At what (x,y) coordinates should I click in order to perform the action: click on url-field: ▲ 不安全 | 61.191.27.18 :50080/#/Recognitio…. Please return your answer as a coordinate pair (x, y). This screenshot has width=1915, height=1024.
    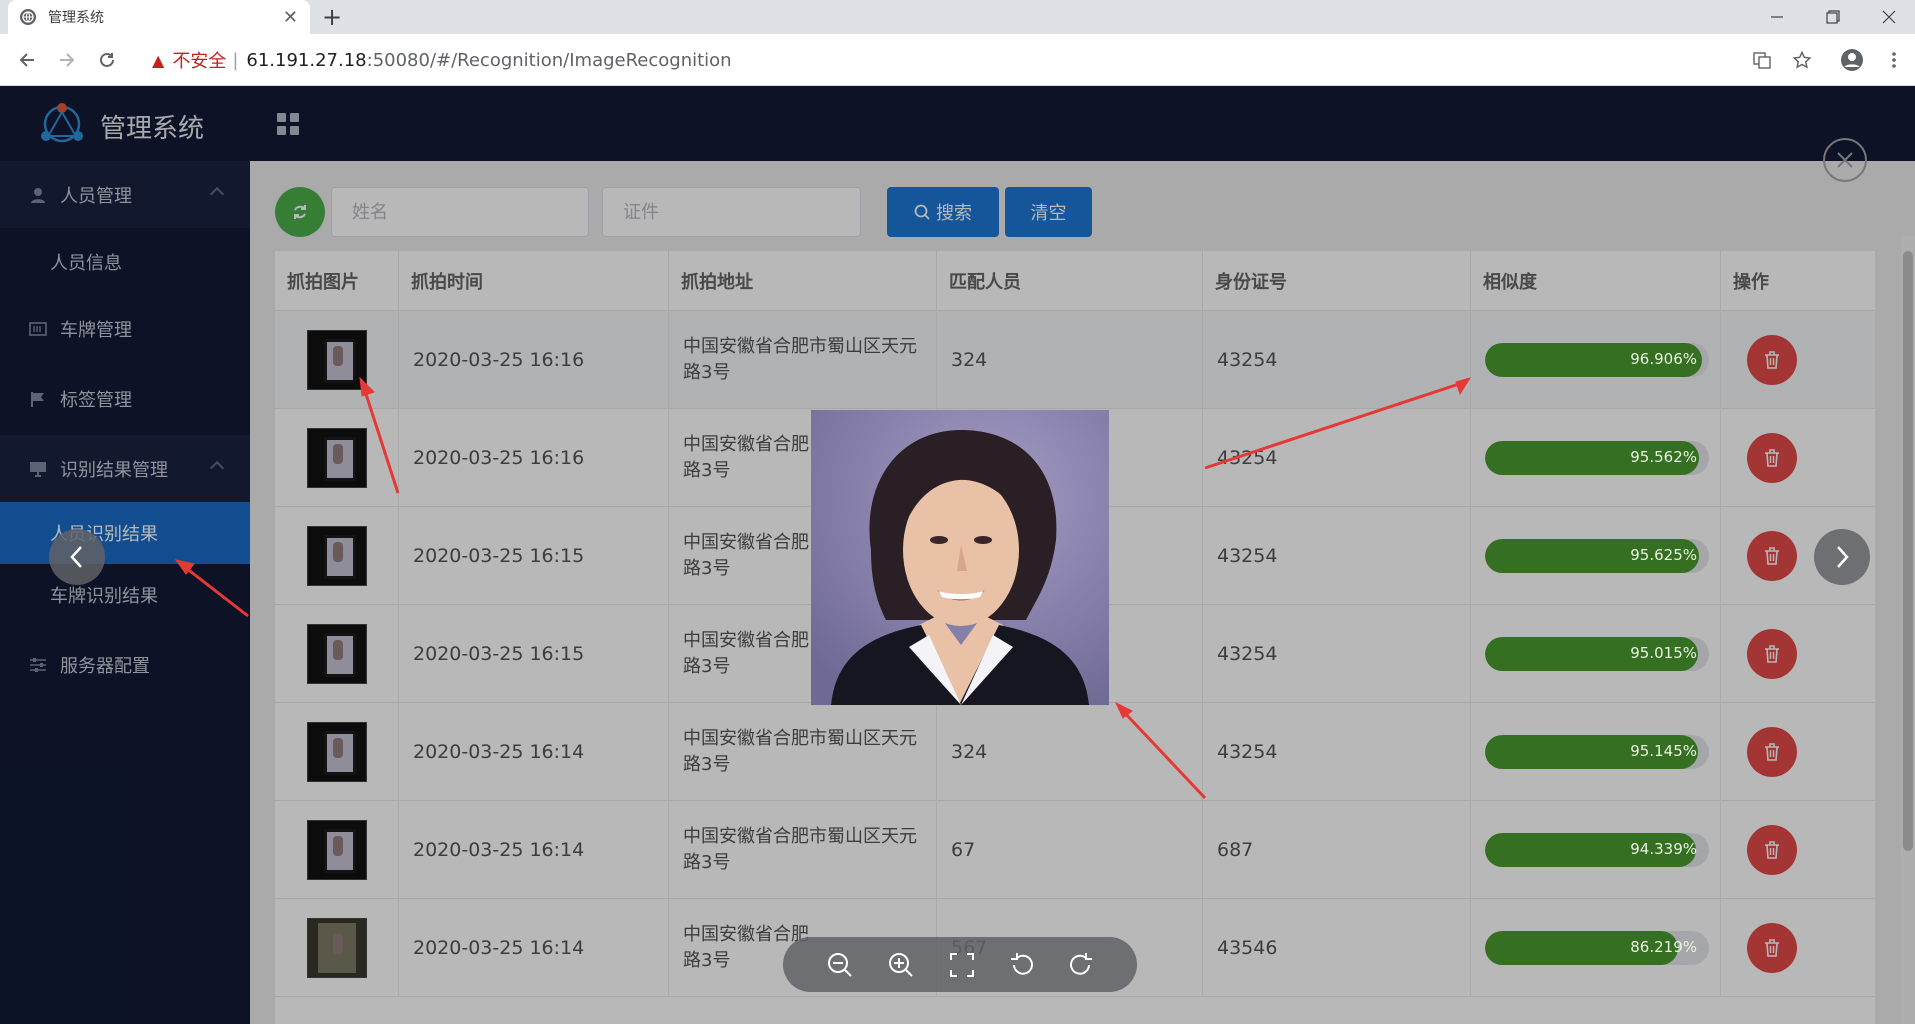
    Looking at the image, I should click on (986, 60).